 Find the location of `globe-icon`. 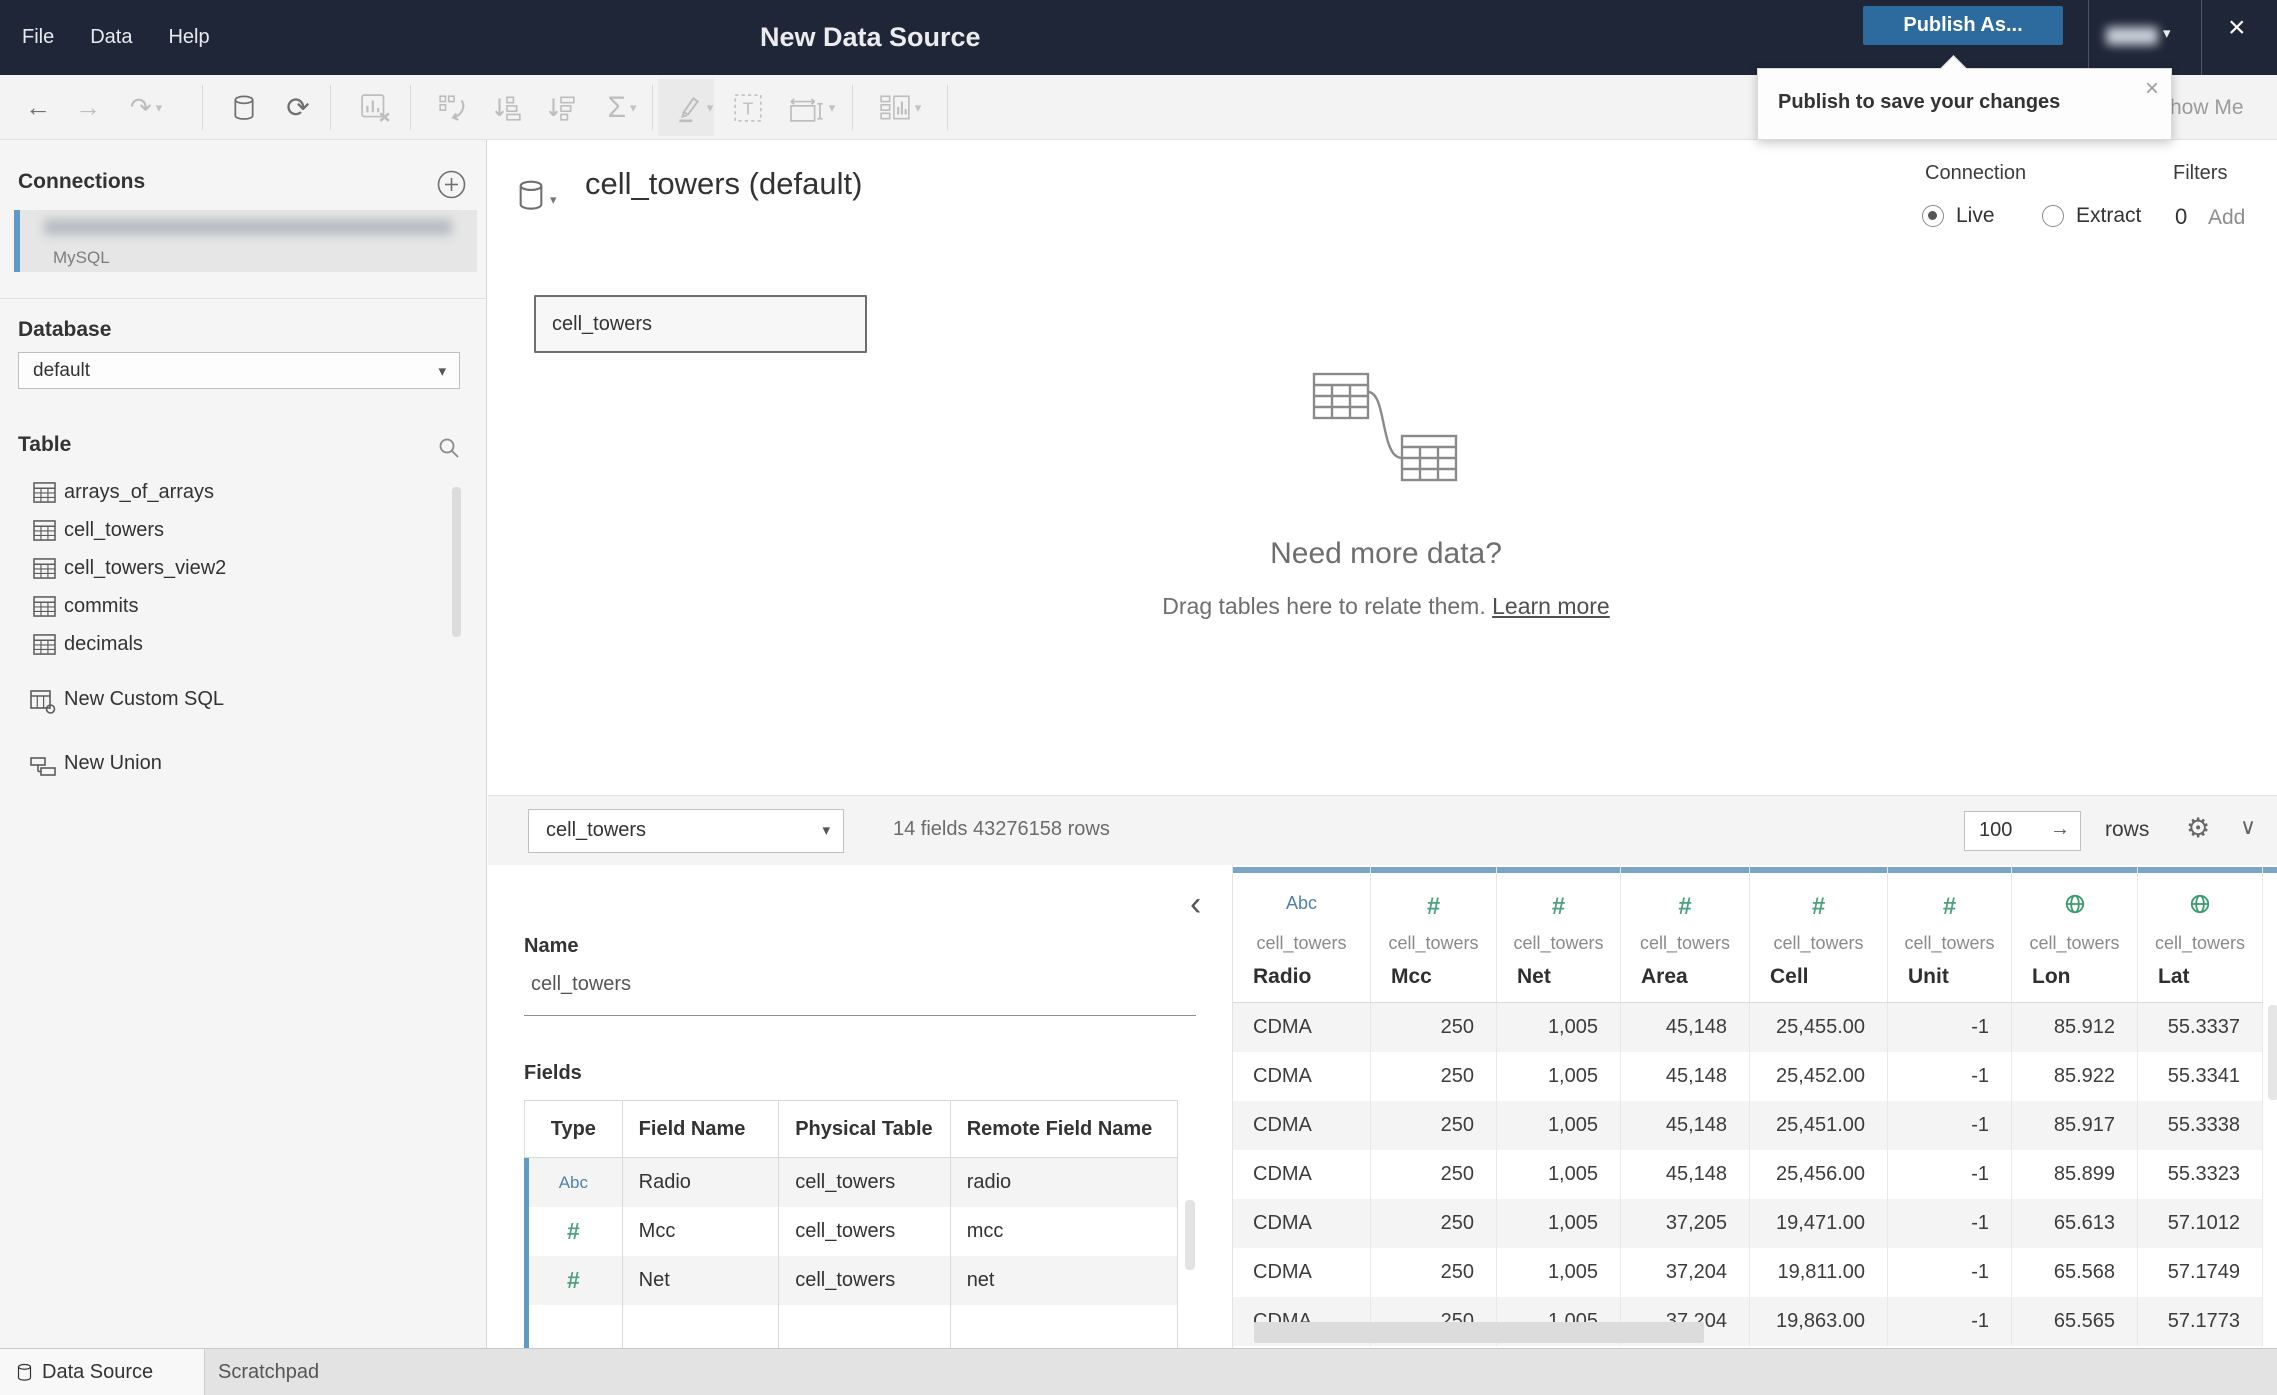

globe-icon is located at coordinates (2075, 904).